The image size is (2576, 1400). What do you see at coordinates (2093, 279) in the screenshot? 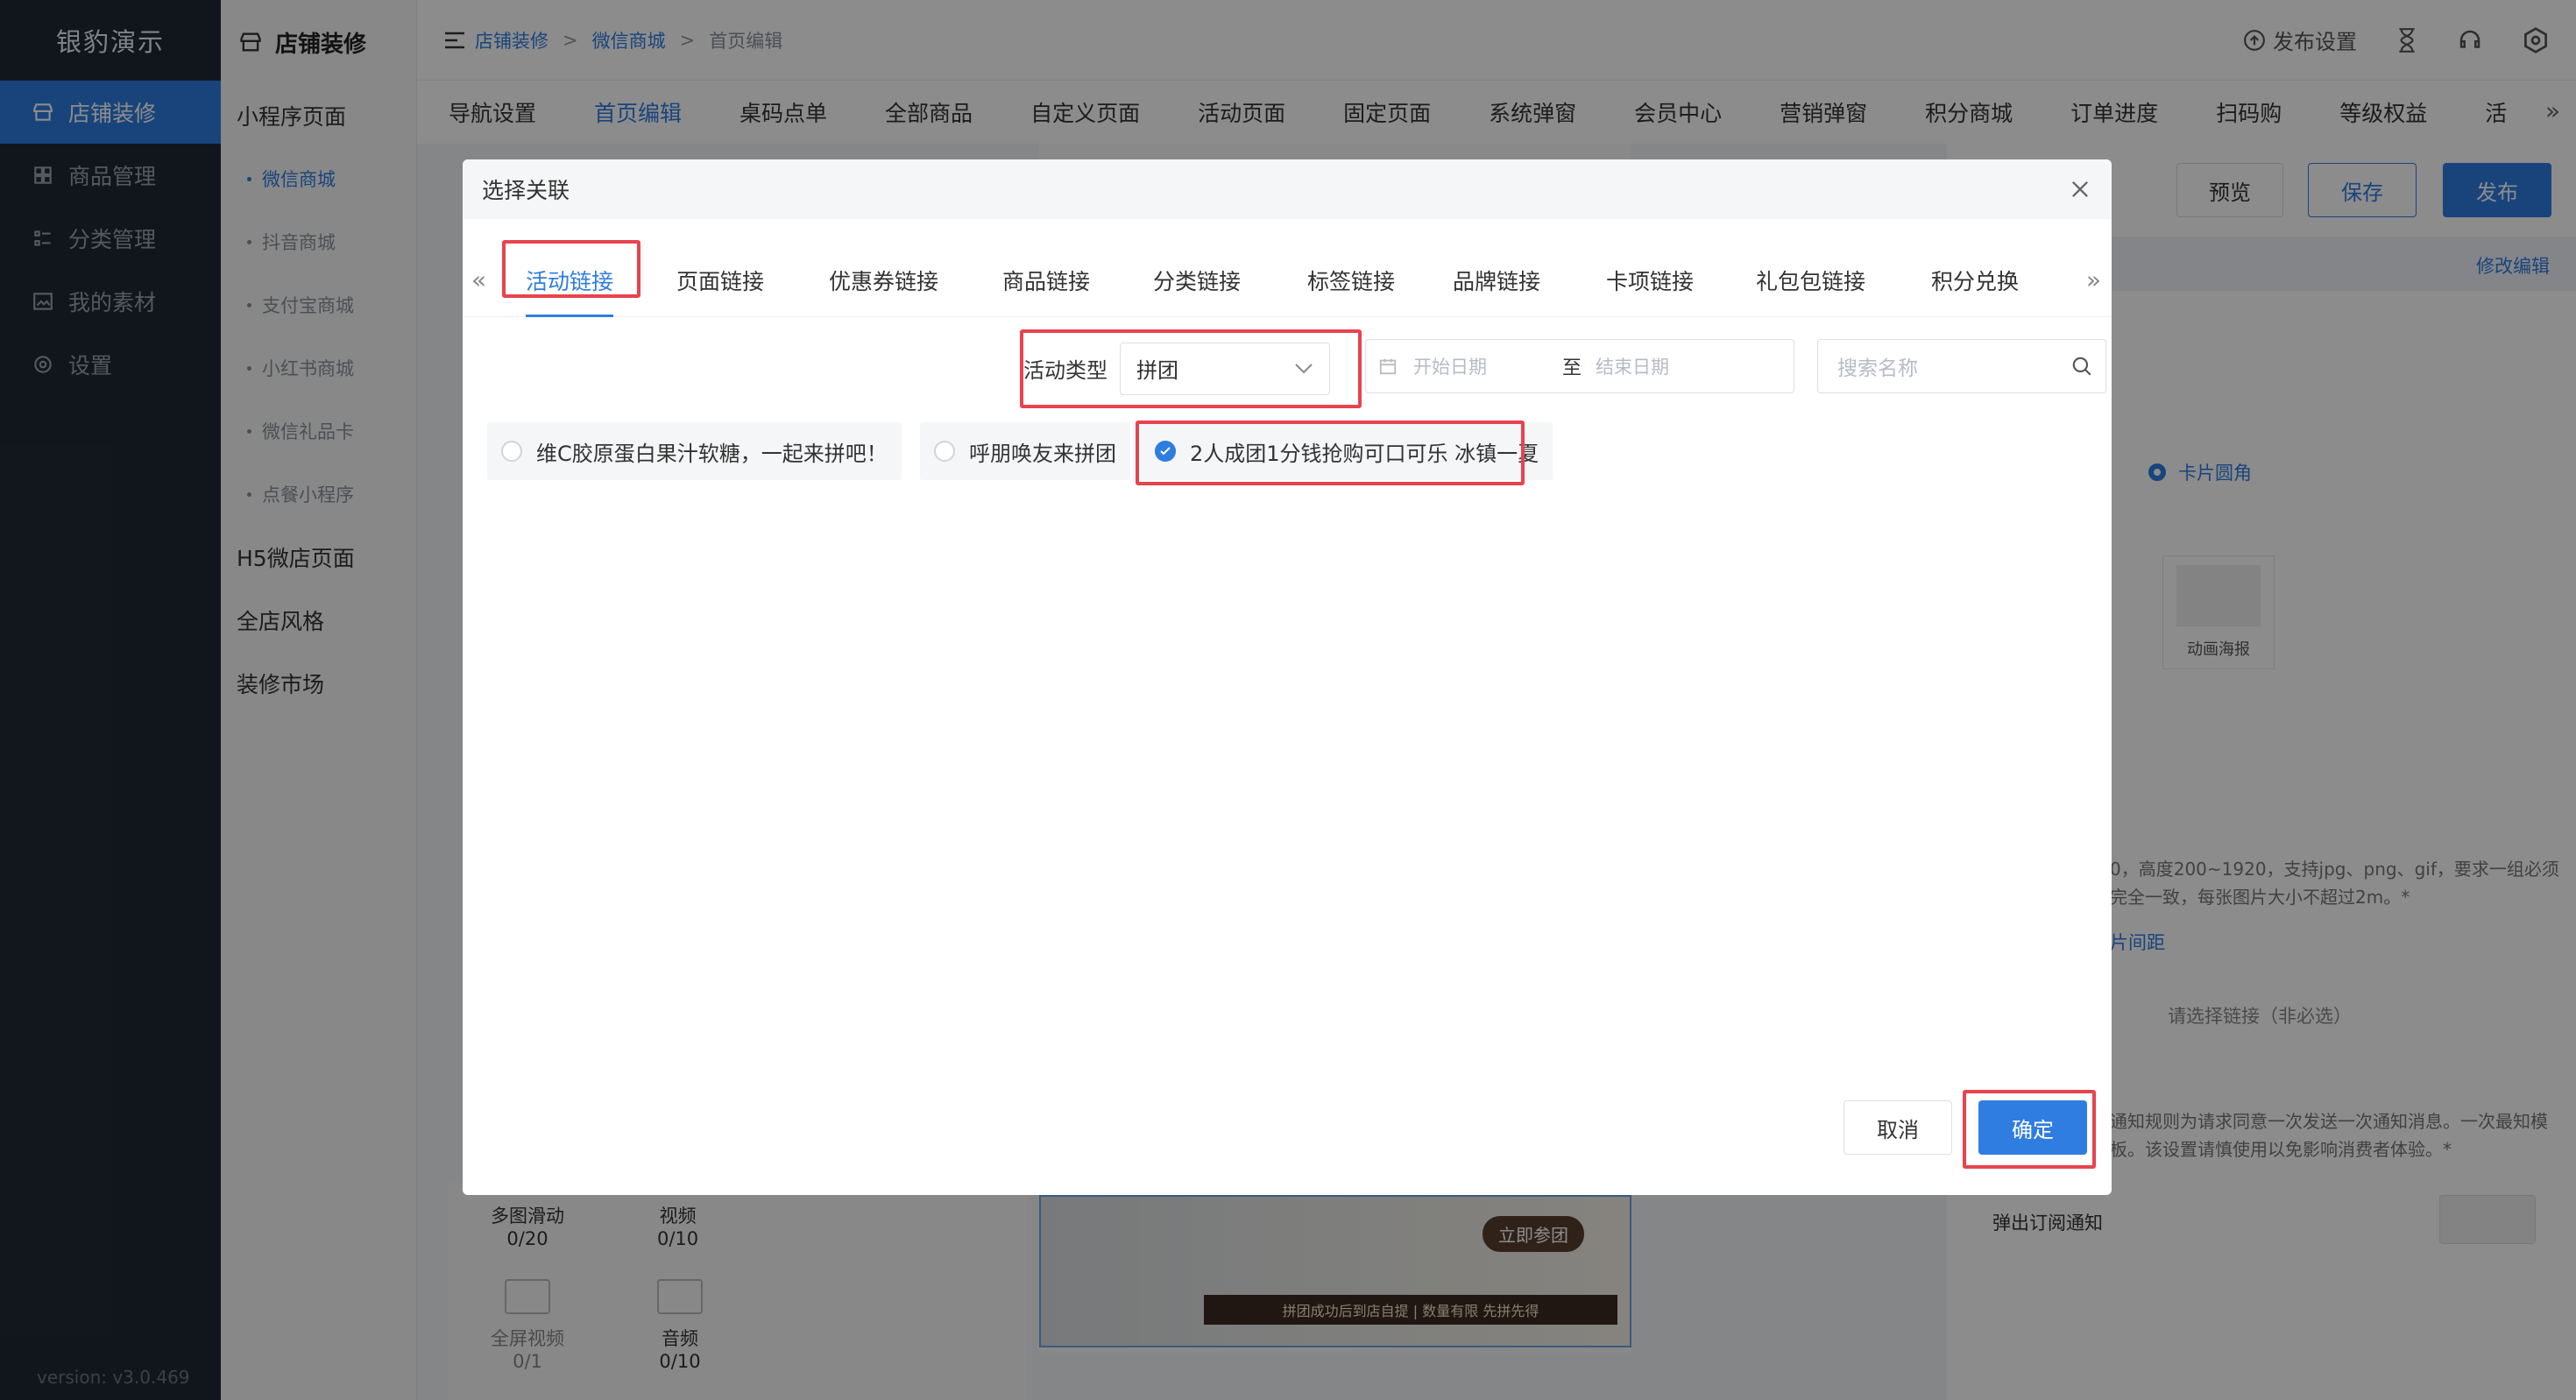
I see `tabs-scroll-right-icon: »` at bounding box center [2093, 279].